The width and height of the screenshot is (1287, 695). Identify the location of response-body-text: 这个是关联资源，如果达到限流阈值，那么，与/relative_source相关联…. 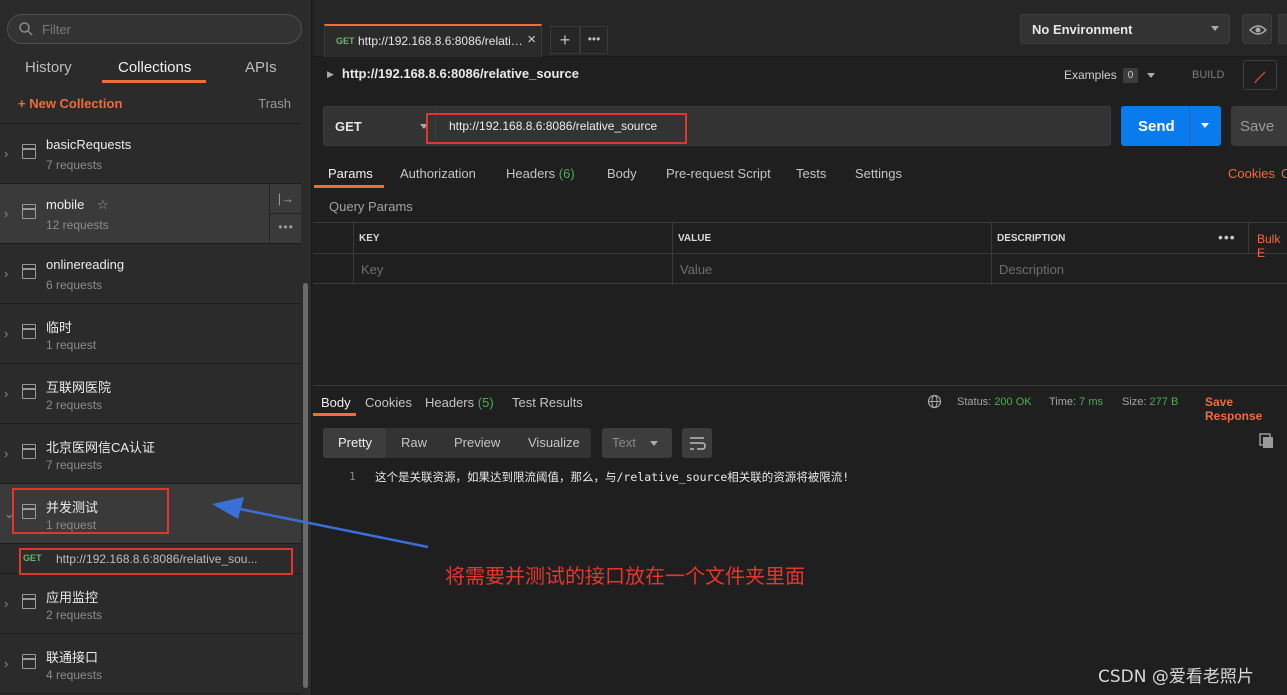
(612, 477).